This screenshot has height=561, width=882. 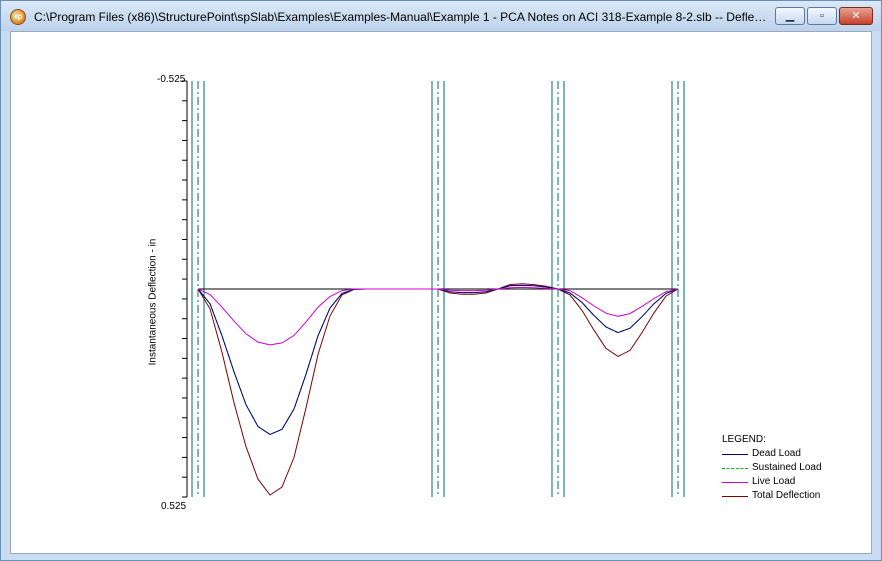 I want to click on legend-item-sustained-load: Sustained Load, so click(x=792, y=468).